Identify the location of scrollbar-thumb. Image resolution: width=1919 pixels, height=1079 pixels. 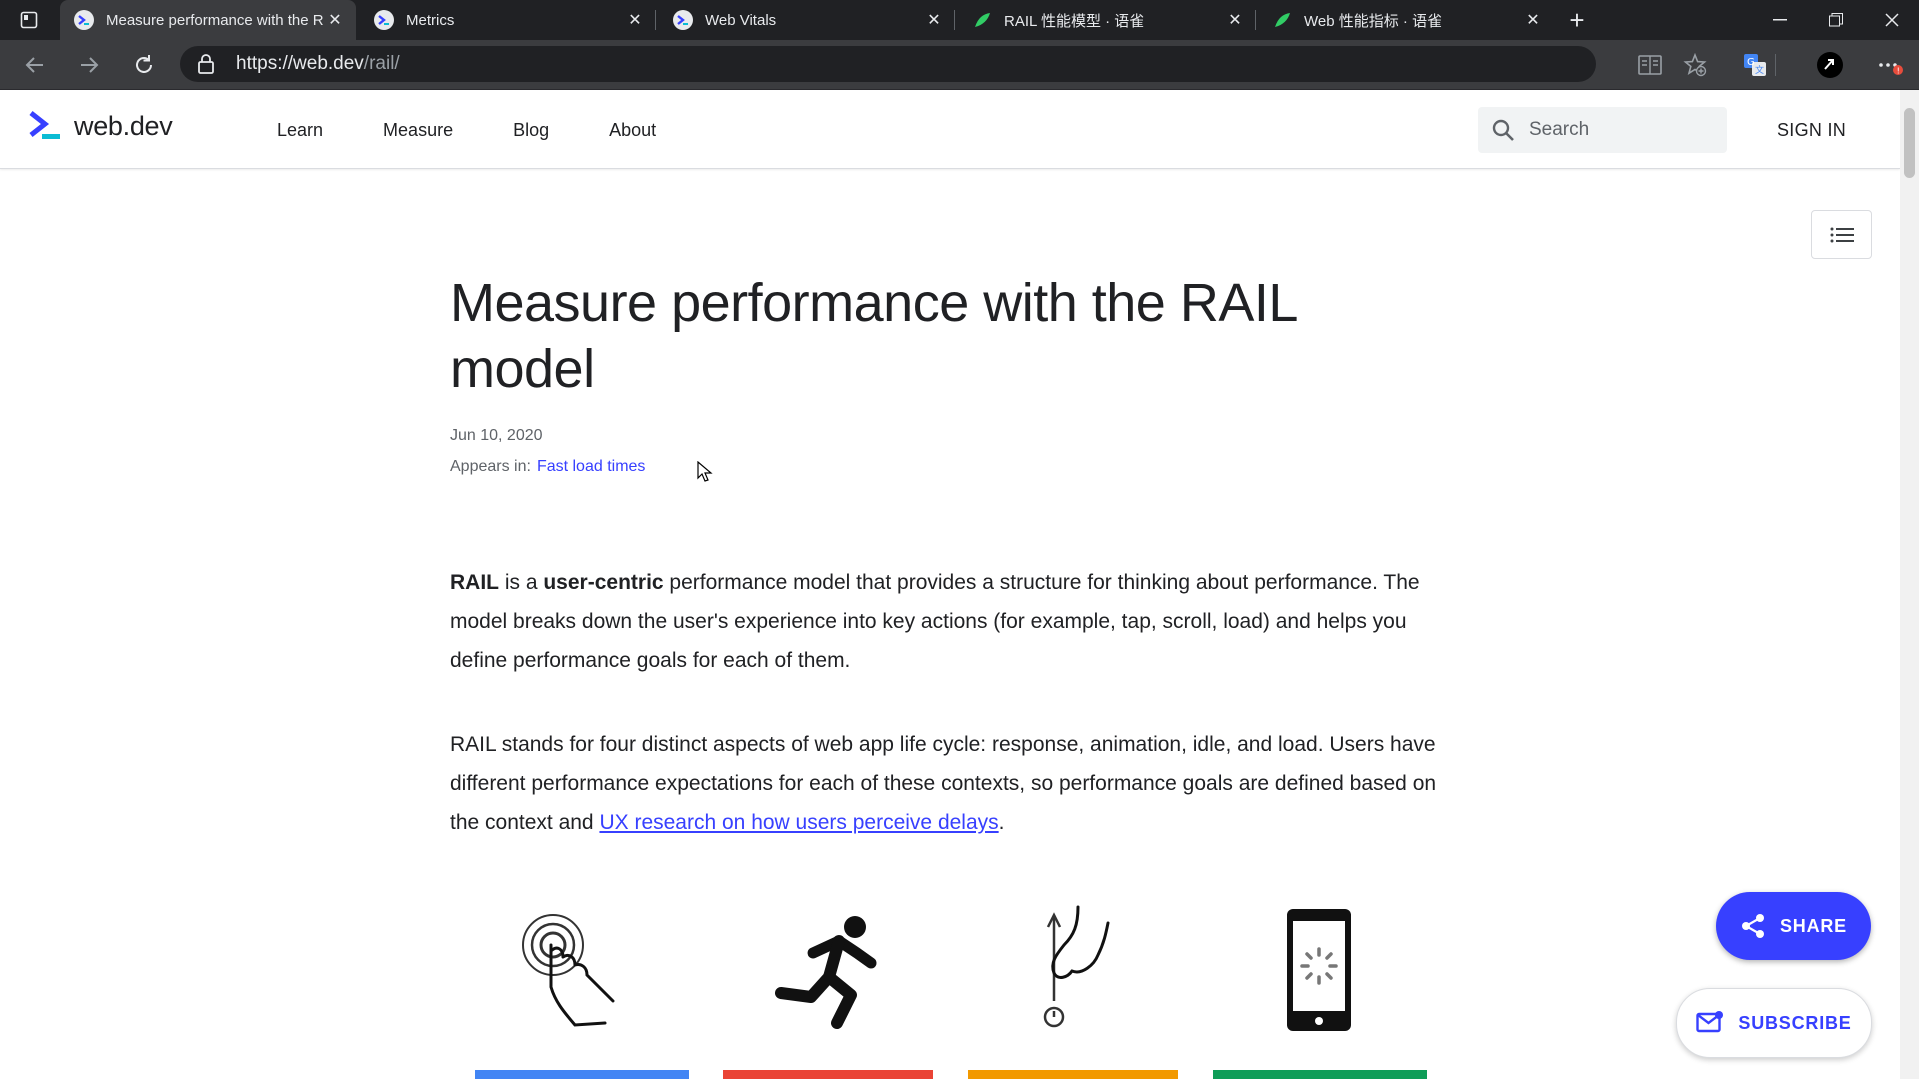
(1909, 143).